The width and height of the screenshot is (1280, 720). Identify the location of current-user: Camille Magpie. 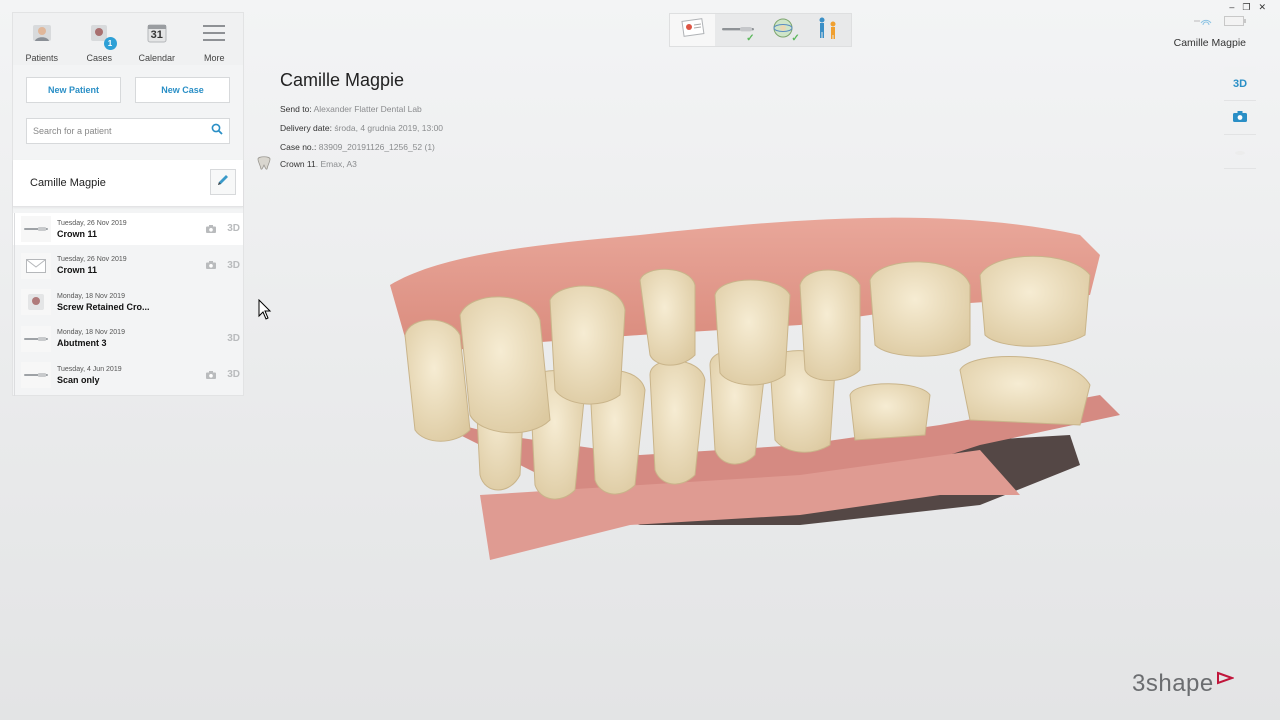
(1209, 43).